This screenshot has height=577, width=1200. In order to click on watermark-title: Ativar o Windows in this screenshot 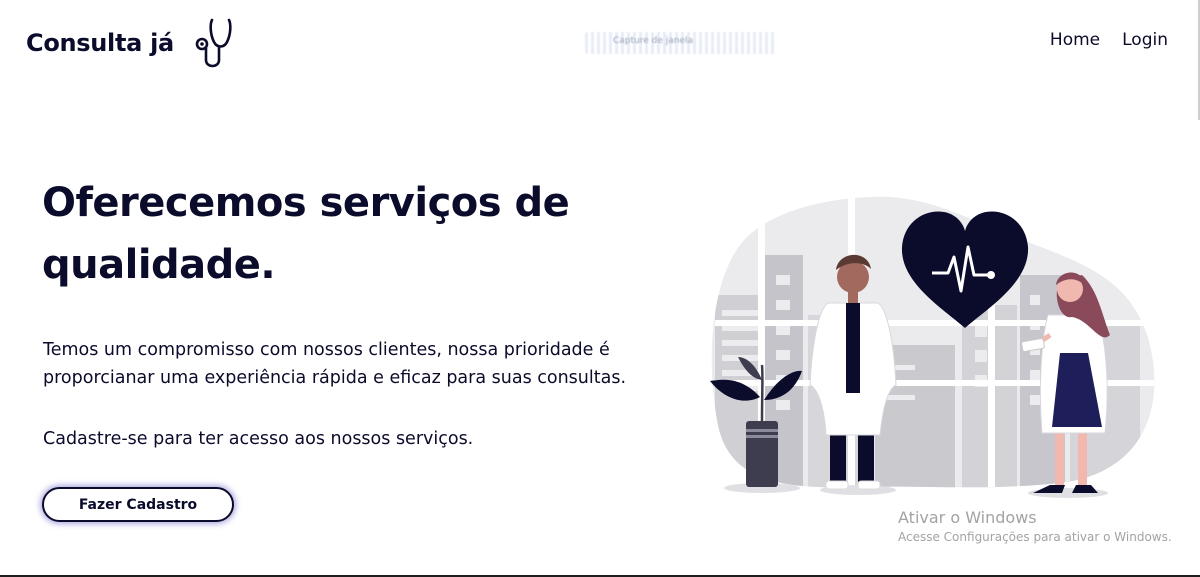, I will do `click(967, 517)`.